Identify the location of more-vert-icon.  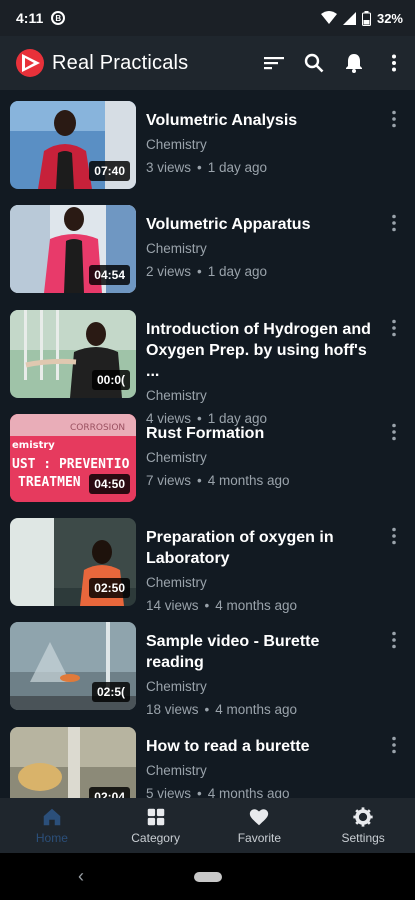
(394, 63).